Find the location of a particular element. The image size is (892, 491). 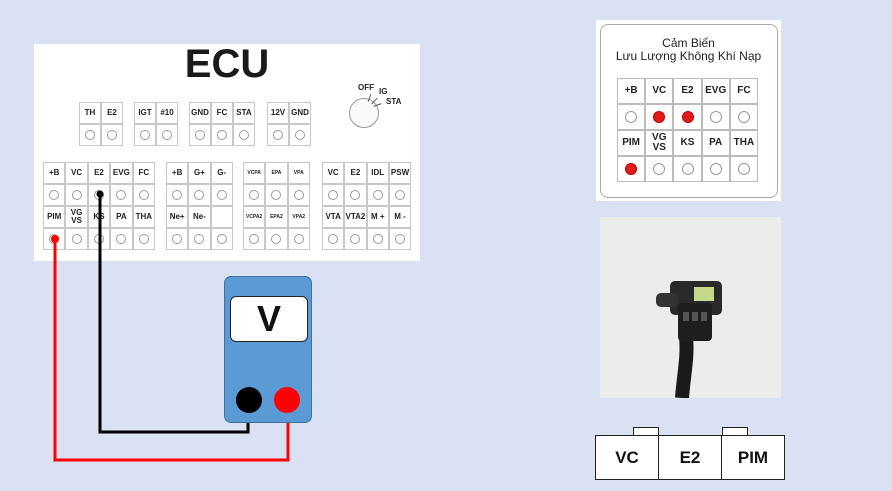

sensor-pin-label: PIM is located at coordinates (631, 143).